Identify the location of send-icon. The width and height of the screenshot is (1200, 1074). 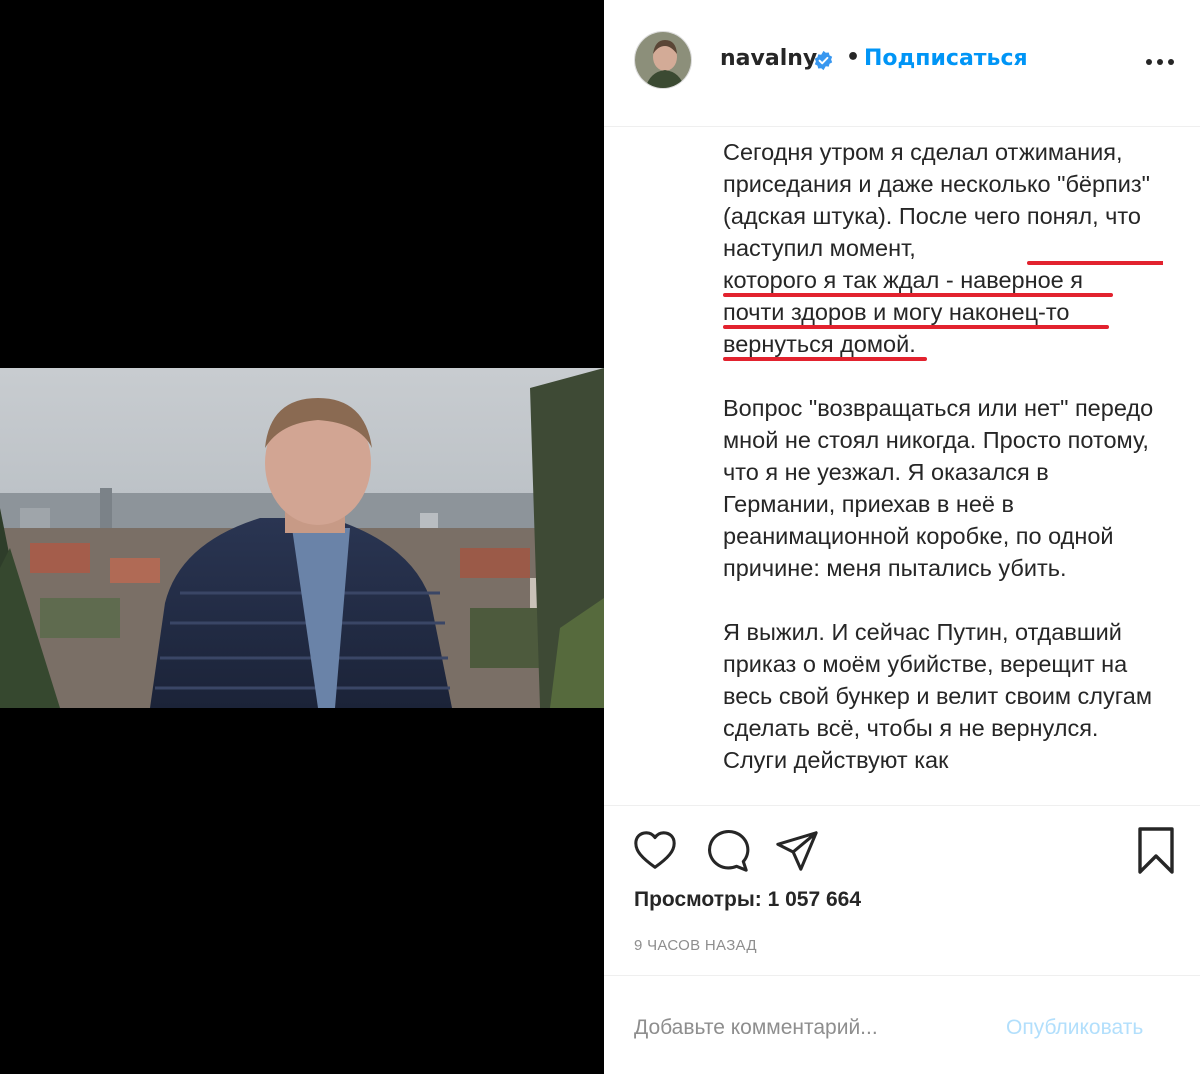
(797, 853).